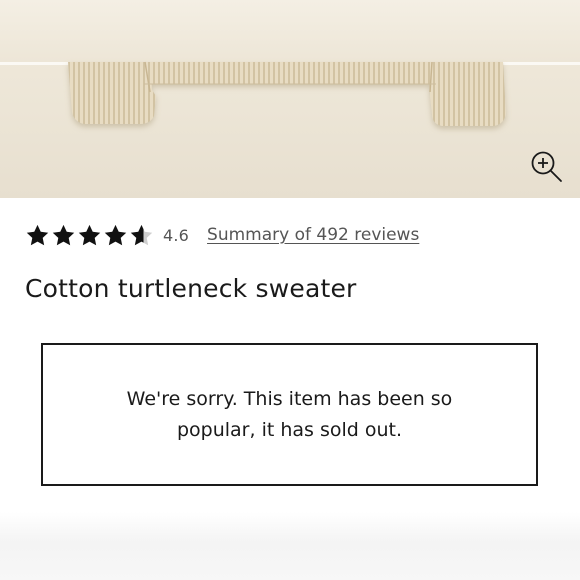  What do you see at coordinates (141, 234) in the screenshot?
I see `star-partial-icon` at bounding box center [141, 234].